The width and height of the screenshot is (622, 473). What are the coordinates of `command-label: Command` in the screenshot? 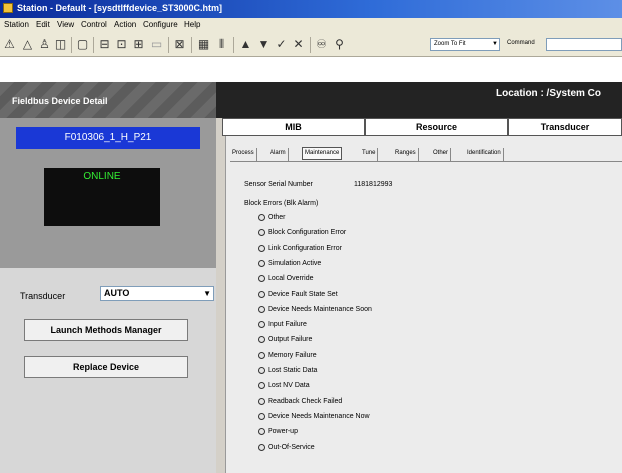 It's located at (521, 43).